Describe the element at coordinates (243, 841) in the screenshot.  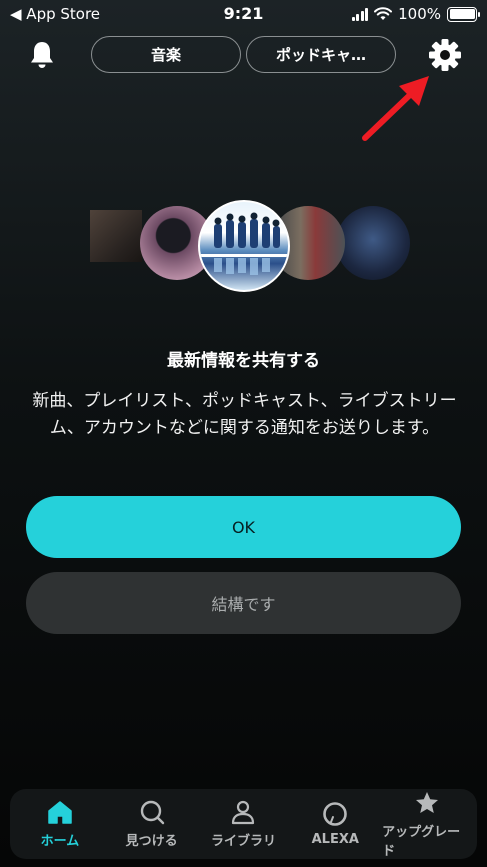
I see `nav-label: ライブラリ` at that location.